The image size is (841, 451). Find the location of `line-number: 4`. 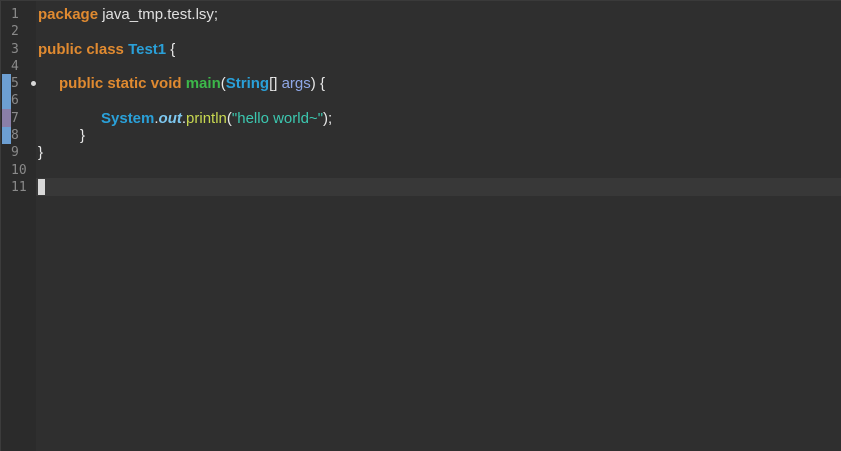

line-number: 4 is located at coordinates (15, 66).